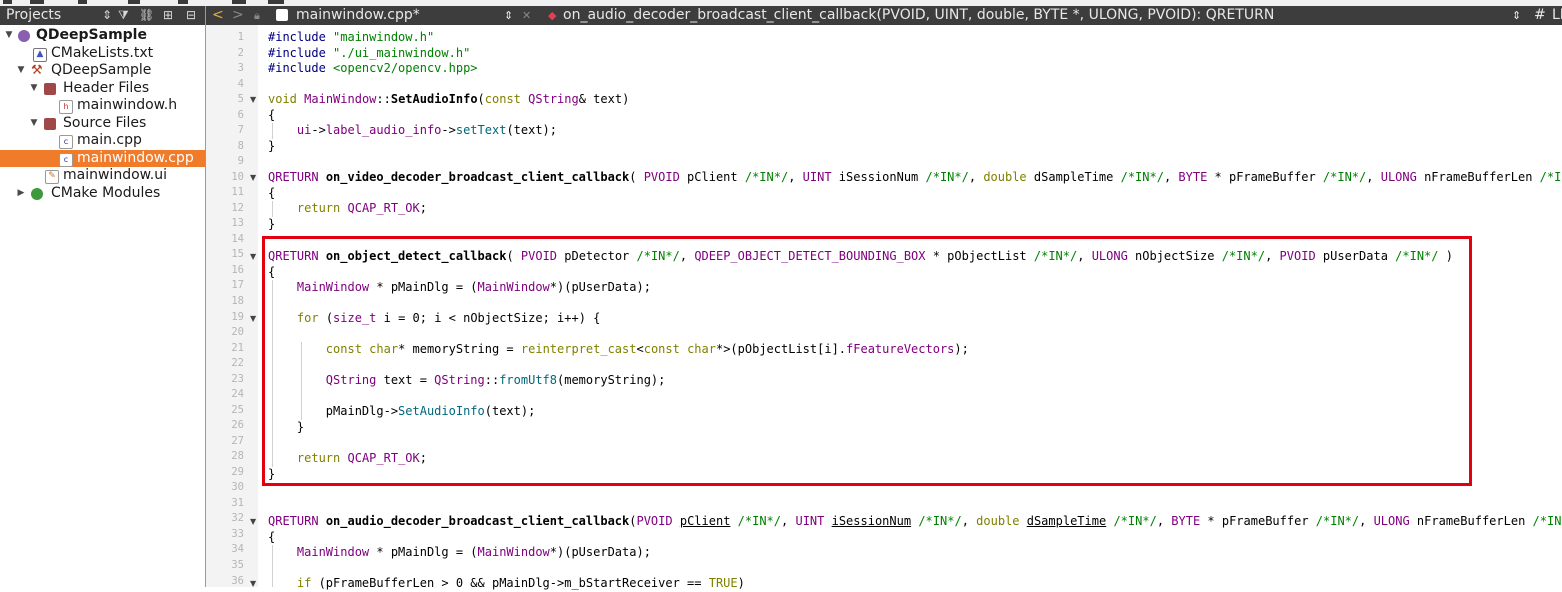  What do you see at coordinates (21, 194) in the screenshot?
I see `chevron-right-icon: ▶` at bounding box center [21, 194].